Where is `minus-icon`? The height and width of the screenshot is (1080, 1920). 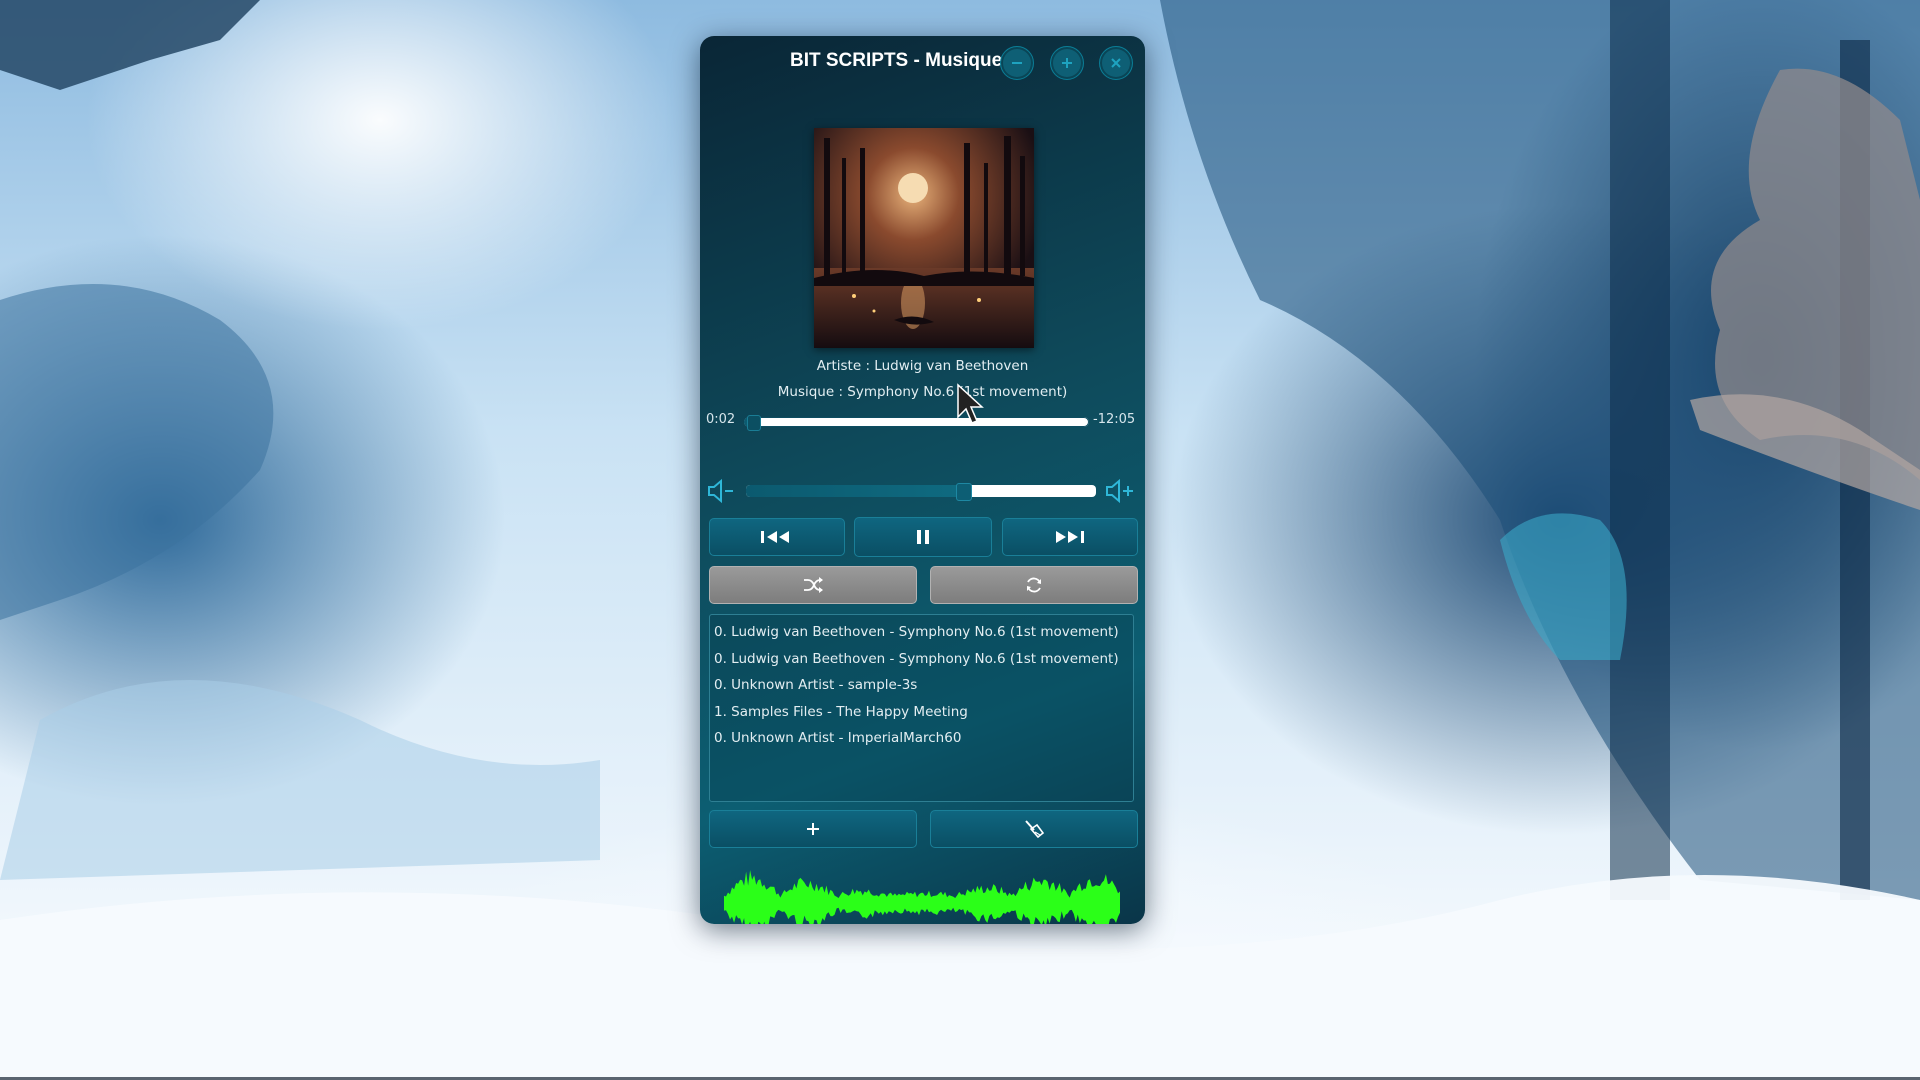 minus-icon is located at coordinates (1017, 63).